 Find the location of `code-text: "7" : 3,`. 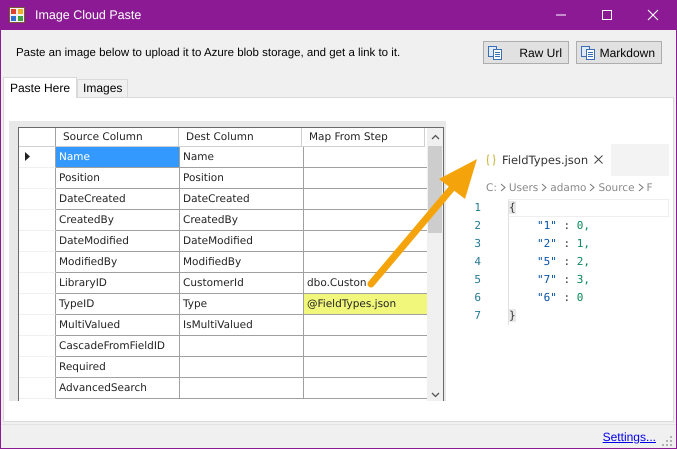

code-text: "7" : 3, is located at coordinates (563, 279).